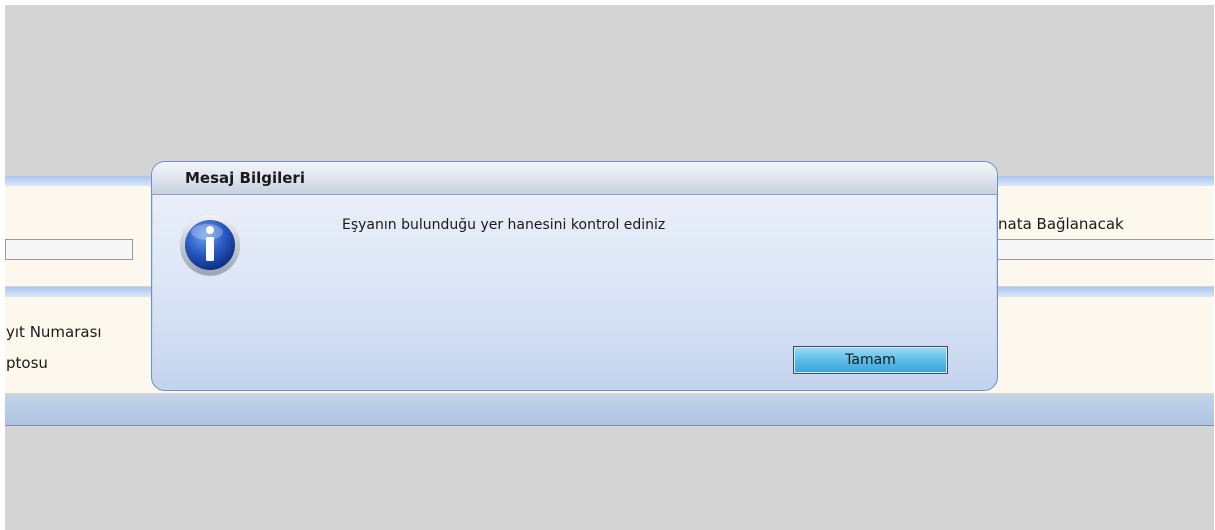 Image resolution: width=1215 pixels, height=530 pixels. What do you see at coordinates (210, 245) in the screenshot?
I see `info-icon` at bounding box center [210, 245].